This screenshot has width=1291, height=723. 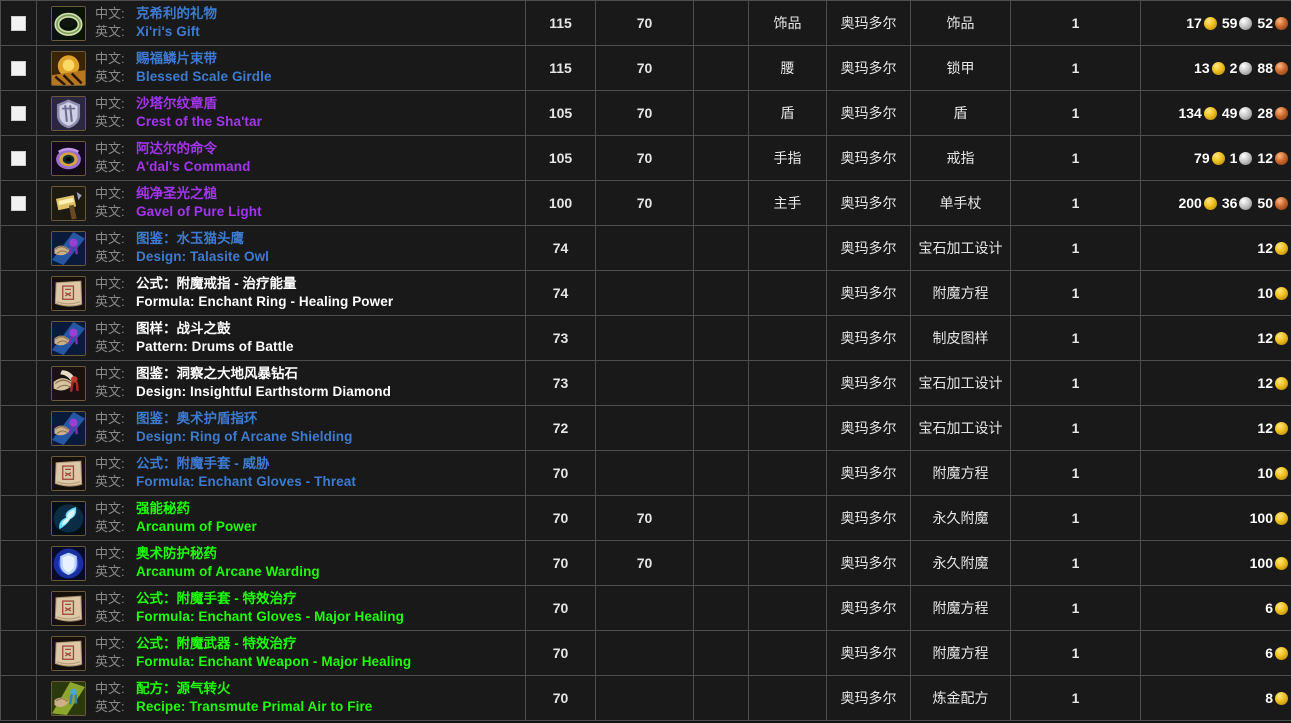 What do you see at coordinates (273, 661) in the screenshot?
I see `item-name-en: Formula: Enchant Weapon - Major Healing` at bounding box center [273, 661].